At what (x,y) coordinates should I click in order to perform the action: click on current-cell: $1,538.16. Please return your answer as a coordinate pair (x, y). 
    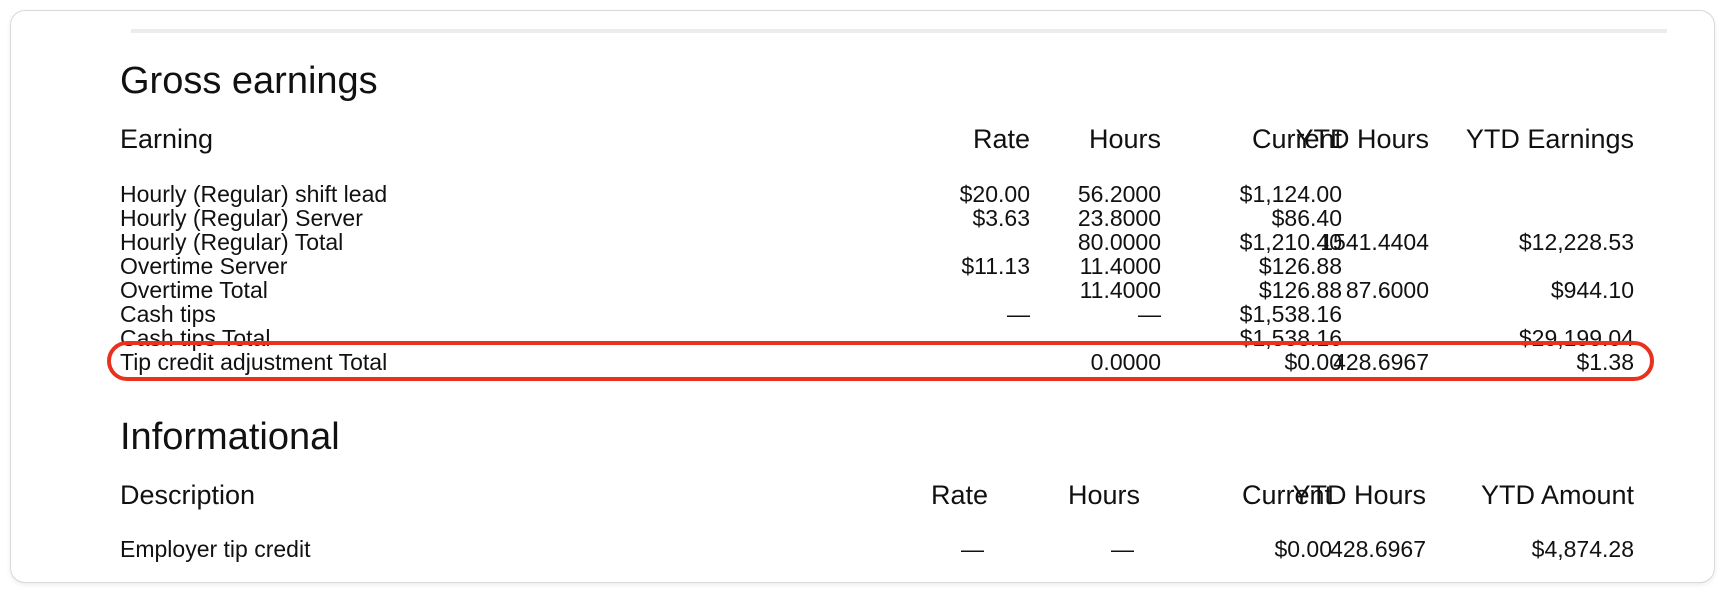
    Looking at the image, I should click on (1290, 314).